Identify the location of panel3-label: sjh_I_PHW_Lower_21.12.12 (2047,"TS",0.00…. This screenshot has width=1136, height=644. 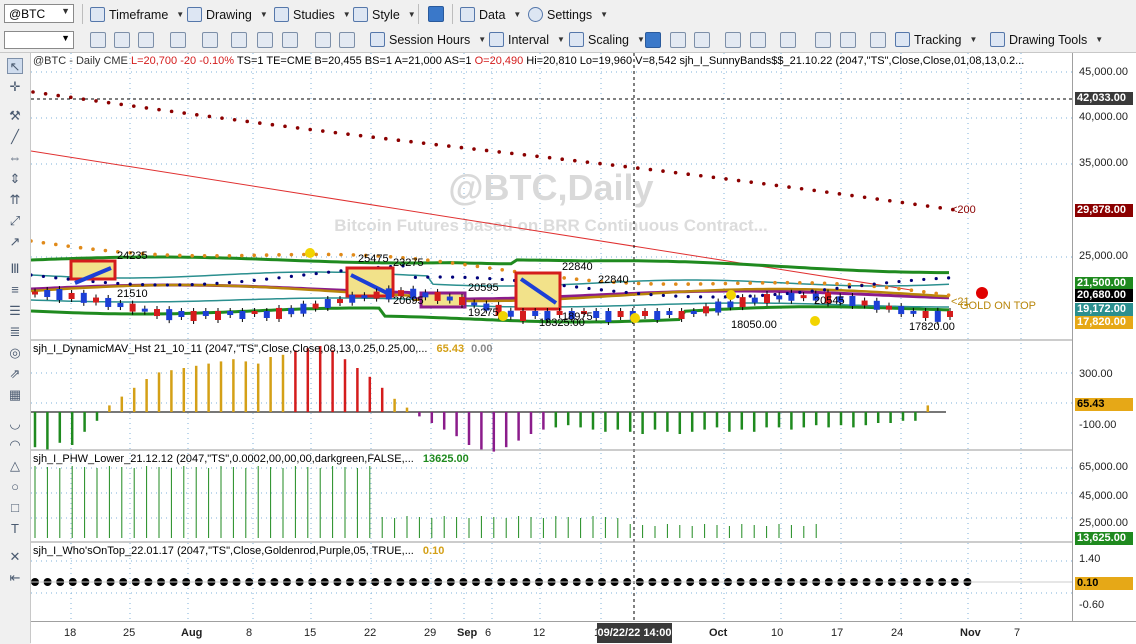
(223, 459).